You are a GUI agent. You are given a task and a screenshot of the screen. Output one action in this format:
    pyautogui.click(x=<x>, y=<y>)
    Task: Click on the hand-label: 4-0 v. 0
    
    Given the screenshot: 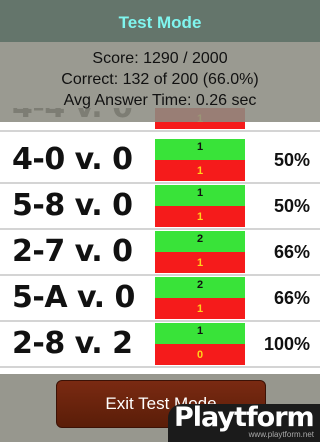 What is the action you would take?
    pyautogui.click(x=72, y=159)
    